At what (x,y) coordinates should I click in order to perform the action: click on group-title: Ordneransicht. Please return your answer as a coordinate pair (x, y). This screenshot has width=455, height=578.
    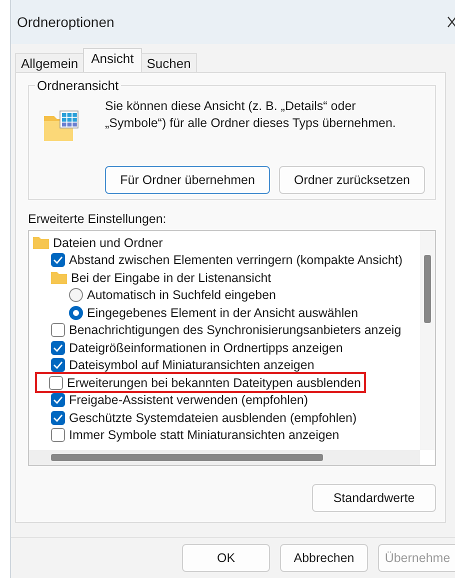
    Looking at the image, I should click on (78, 85).